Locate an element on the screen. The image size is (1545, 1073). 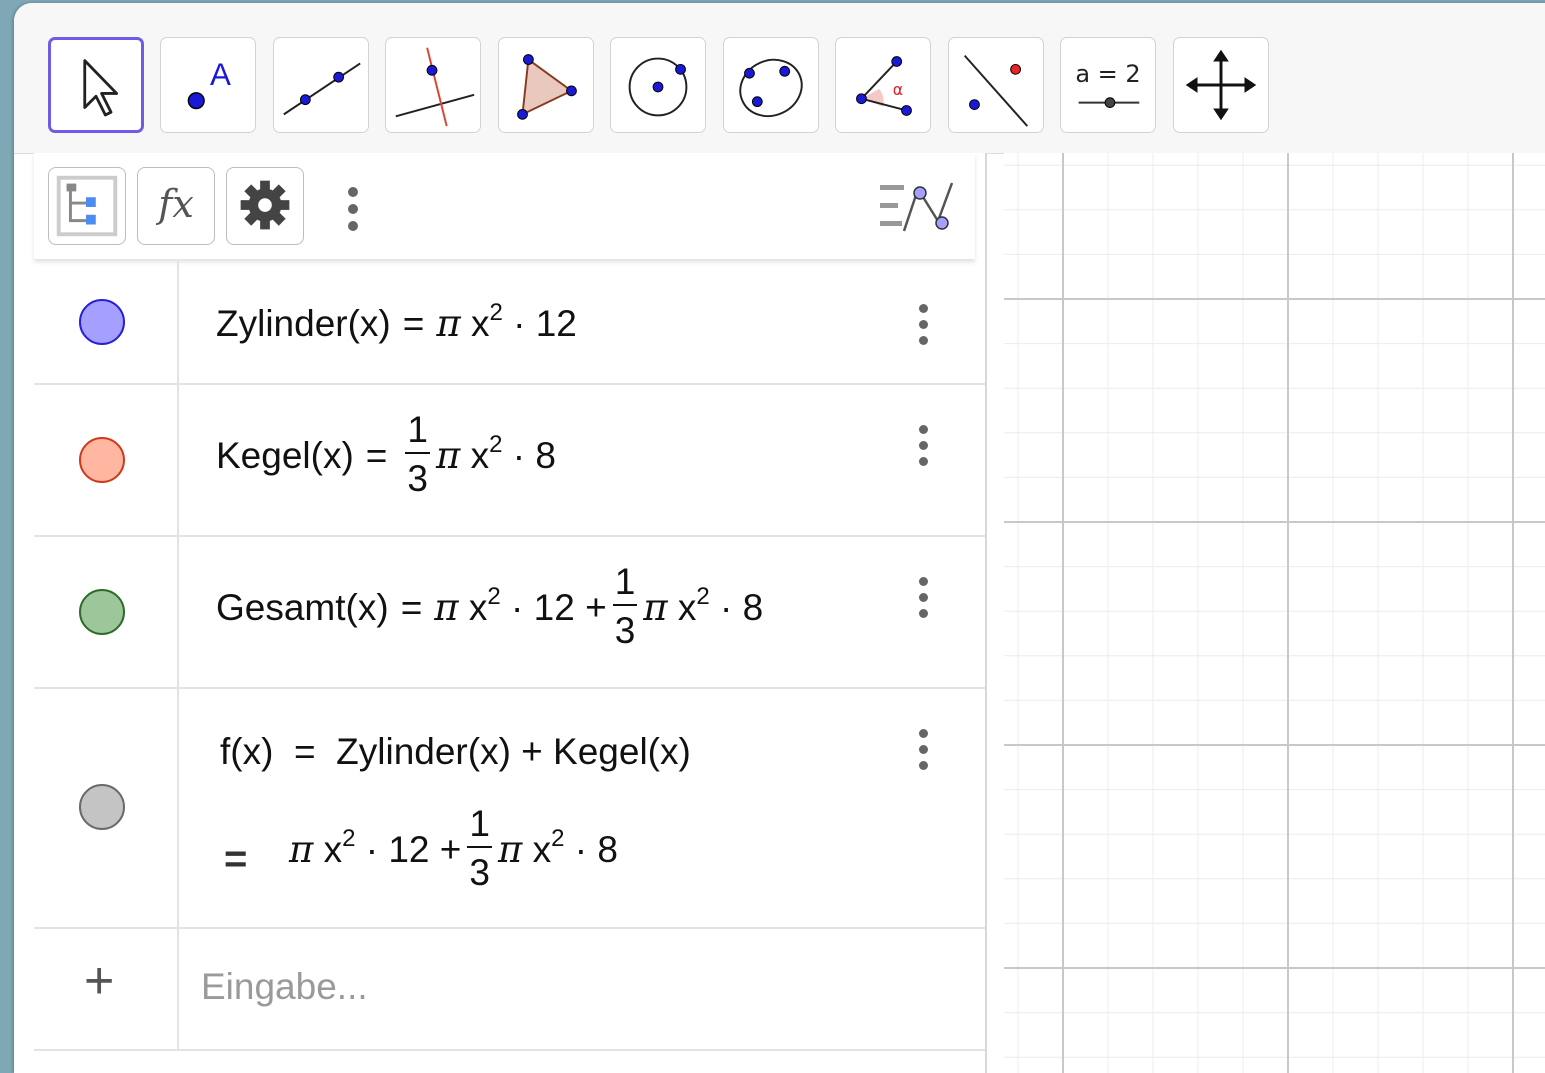
slider-icon is located at coordinates (1109, 103).